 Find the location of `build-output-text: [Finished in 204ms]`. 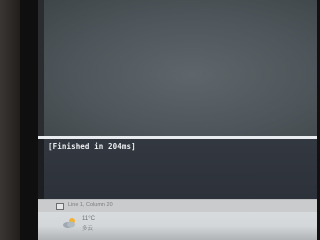

build-output-text: [Finished in 204ms] is located at coordinates (92, 146).